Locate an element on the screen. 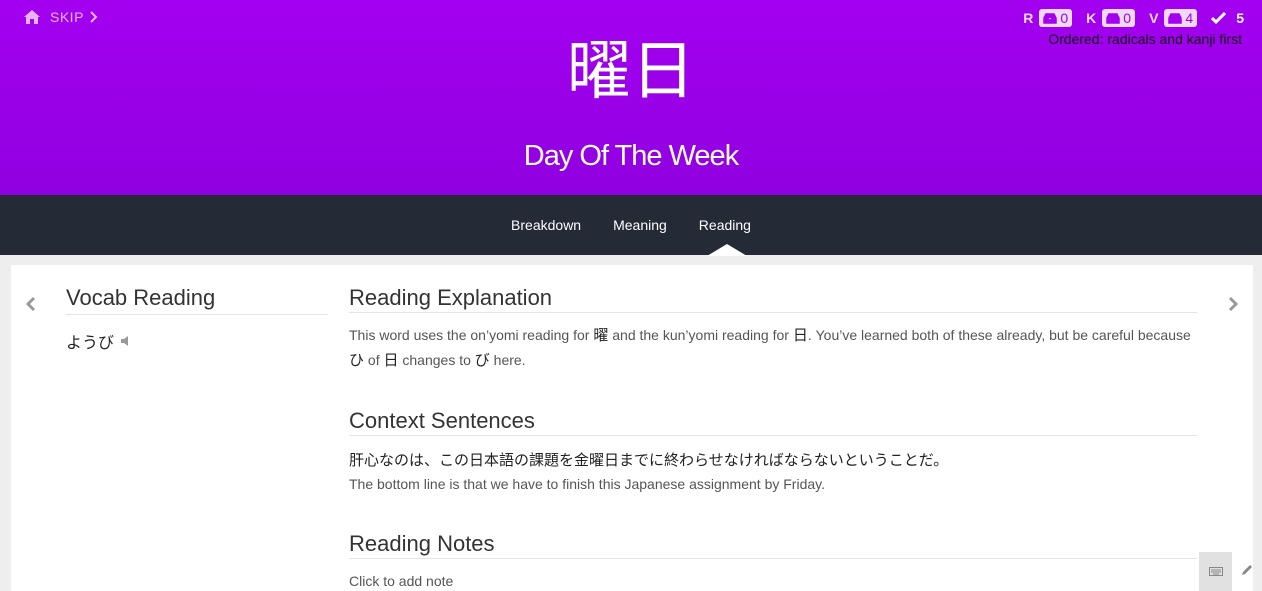 This screenshot has width=1262, height=591. vocab-reading-title: Vocab Reading is located at coordinates (141, 297).